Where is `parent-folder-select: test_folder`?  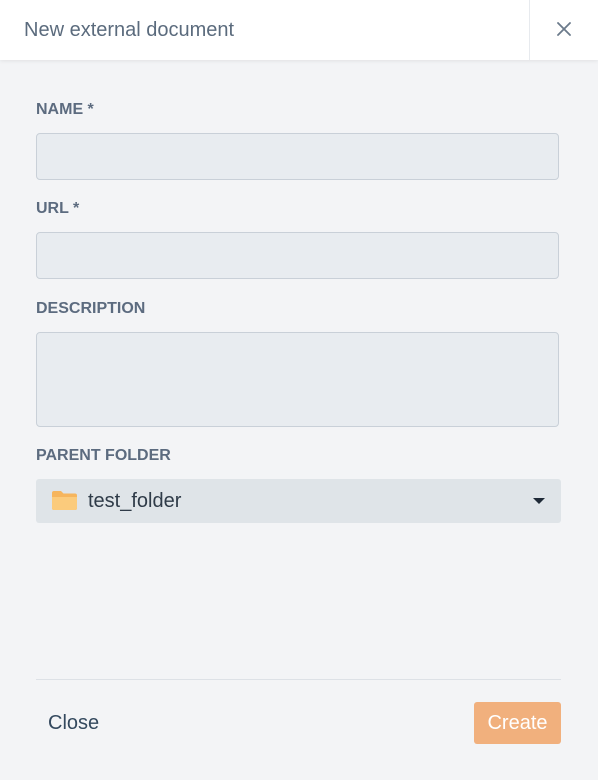 parent-folder-select: test_folder is located at coordinates (298, 501).